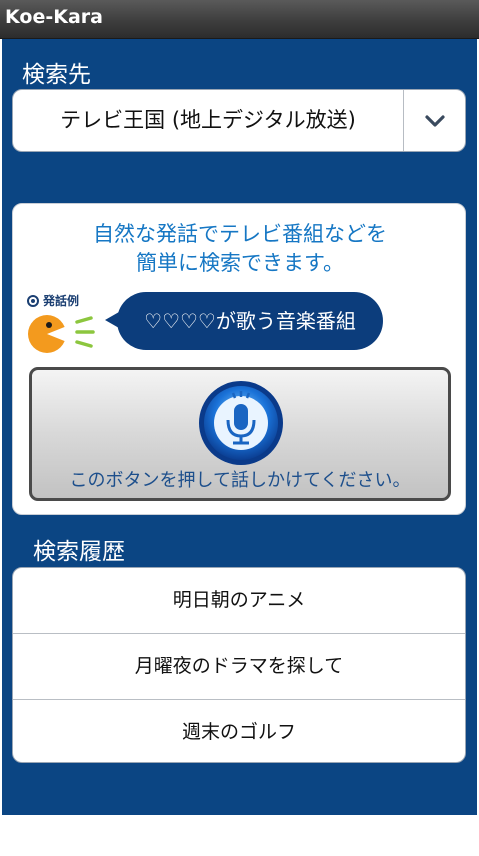 The width and height of the screenshot is (479, 856). I want to click on history-item: 明日朝のアニメ, so click(239, 601).